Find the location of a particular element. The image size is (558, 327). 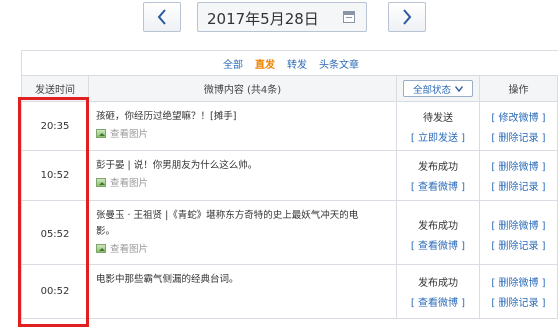

filter-repost: 转发 is located at coordinates (297, 63).